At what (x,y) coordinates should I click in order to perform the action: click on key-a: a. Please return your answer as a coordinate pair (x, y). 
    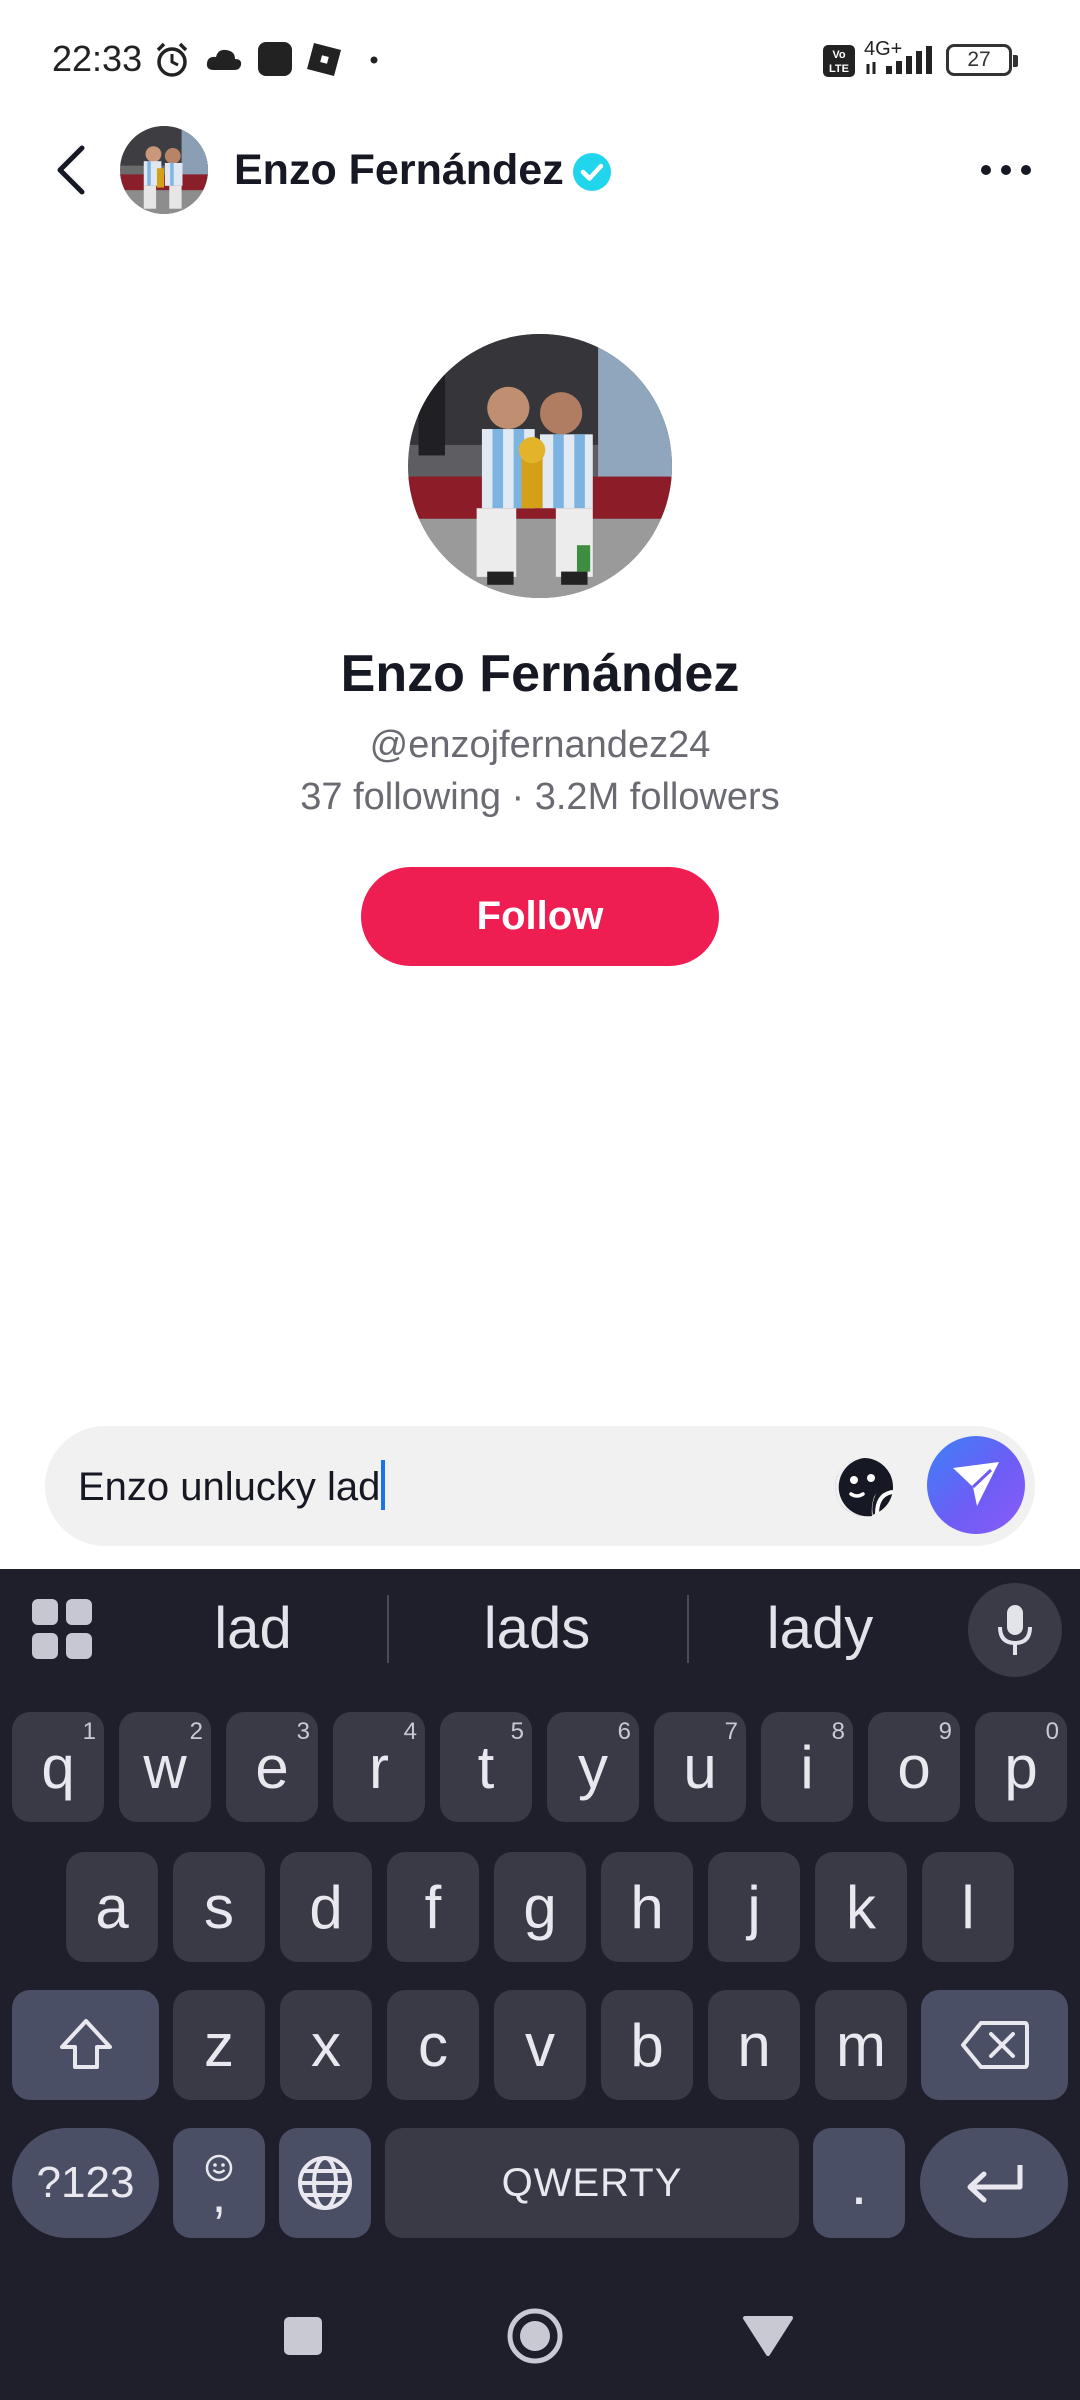
    Looking at the image, I should click on (112, 1907).